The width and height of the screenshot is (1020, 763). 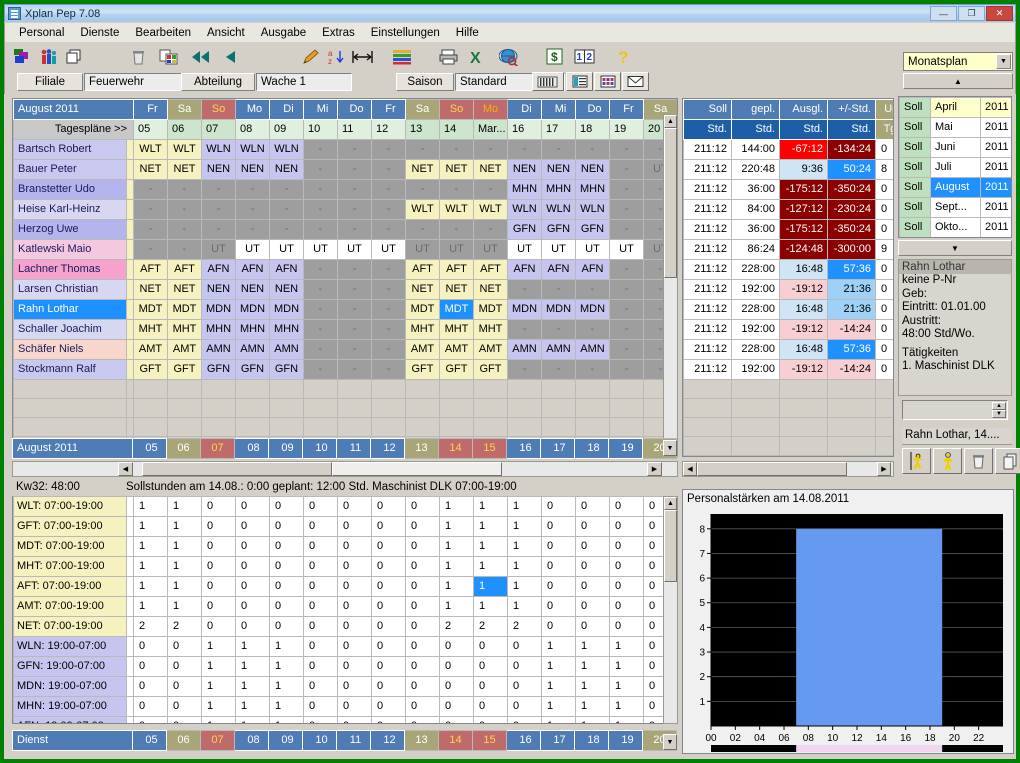 What do you see at coordinates (558, 269) in the screenshot?
I see `shift-cell: AFN` at bounding box center [558, 269].